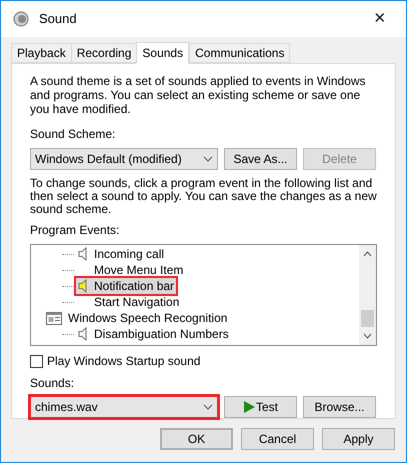 The height and width of the screenshot is (463, 407). I want to click on event-item: Incoming call, so click(121, 254).